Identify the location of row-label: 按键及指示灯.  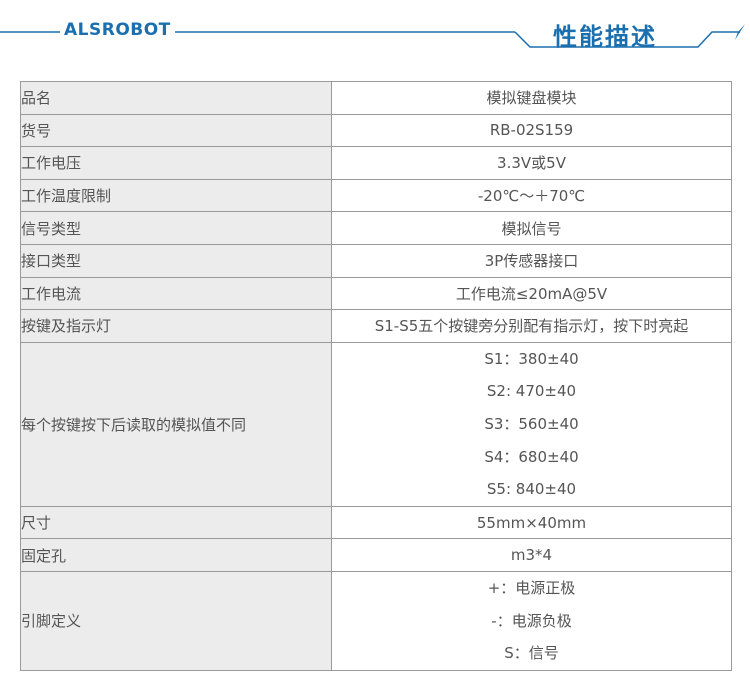
(176, 326).